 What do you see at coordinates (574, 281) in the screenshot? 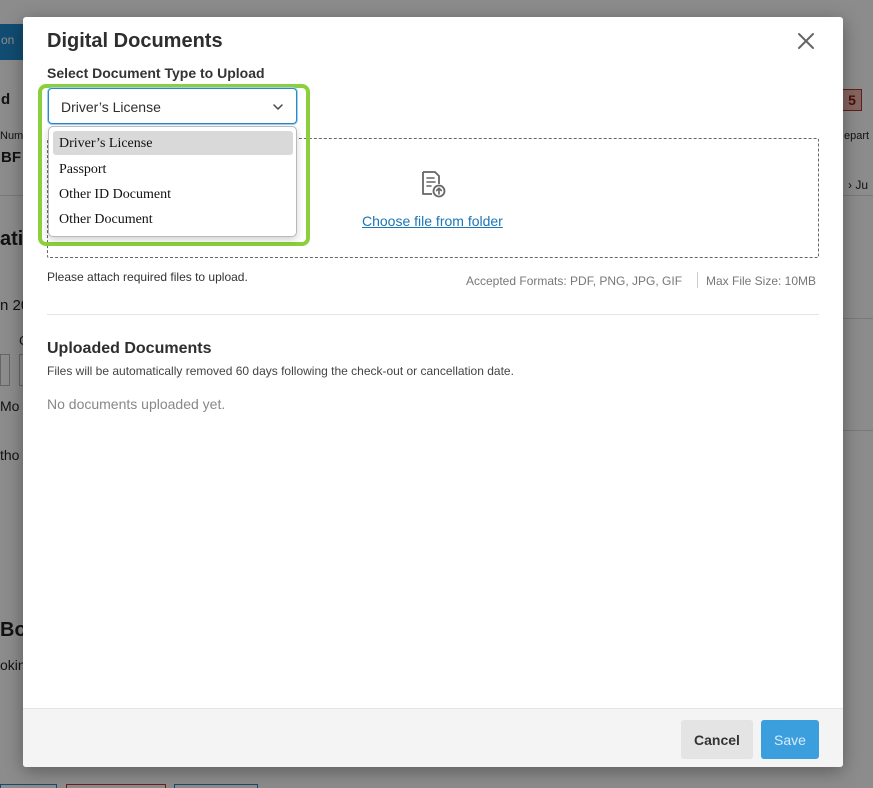
I see `accepted-formats: Accepted Formats: PDF, PNG, JPG, GIF` at bounding box center [574, 281].